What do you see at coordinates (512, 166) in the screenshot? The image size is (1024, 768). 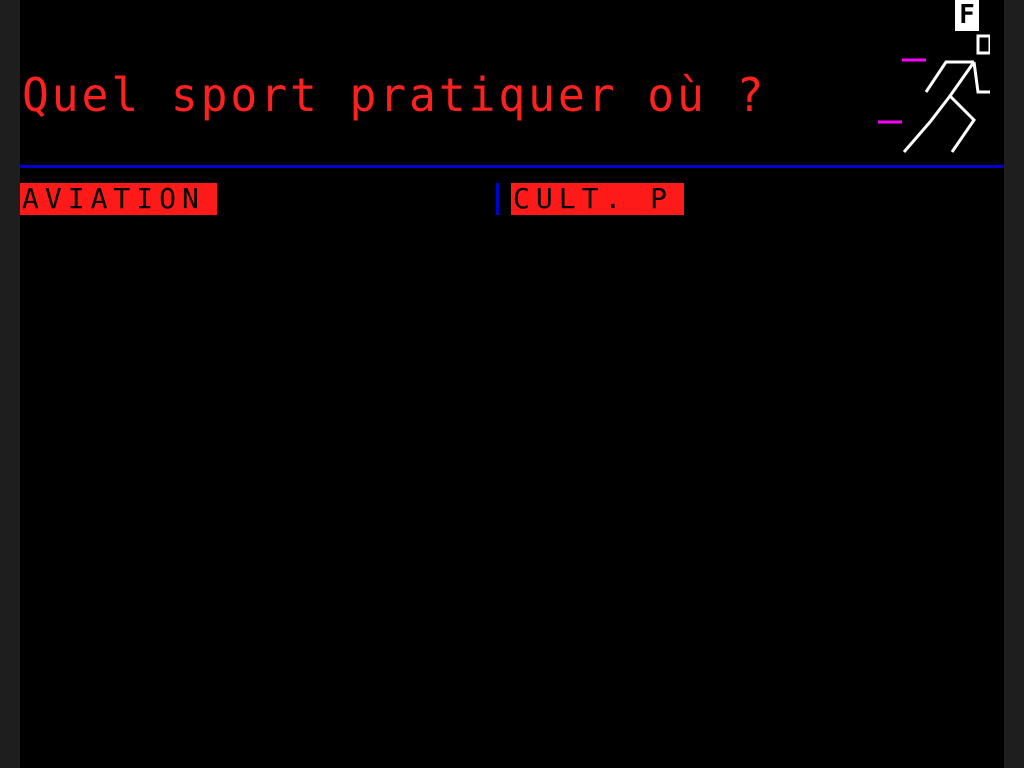 I see `header-divider` at bounding box center [512, 166].